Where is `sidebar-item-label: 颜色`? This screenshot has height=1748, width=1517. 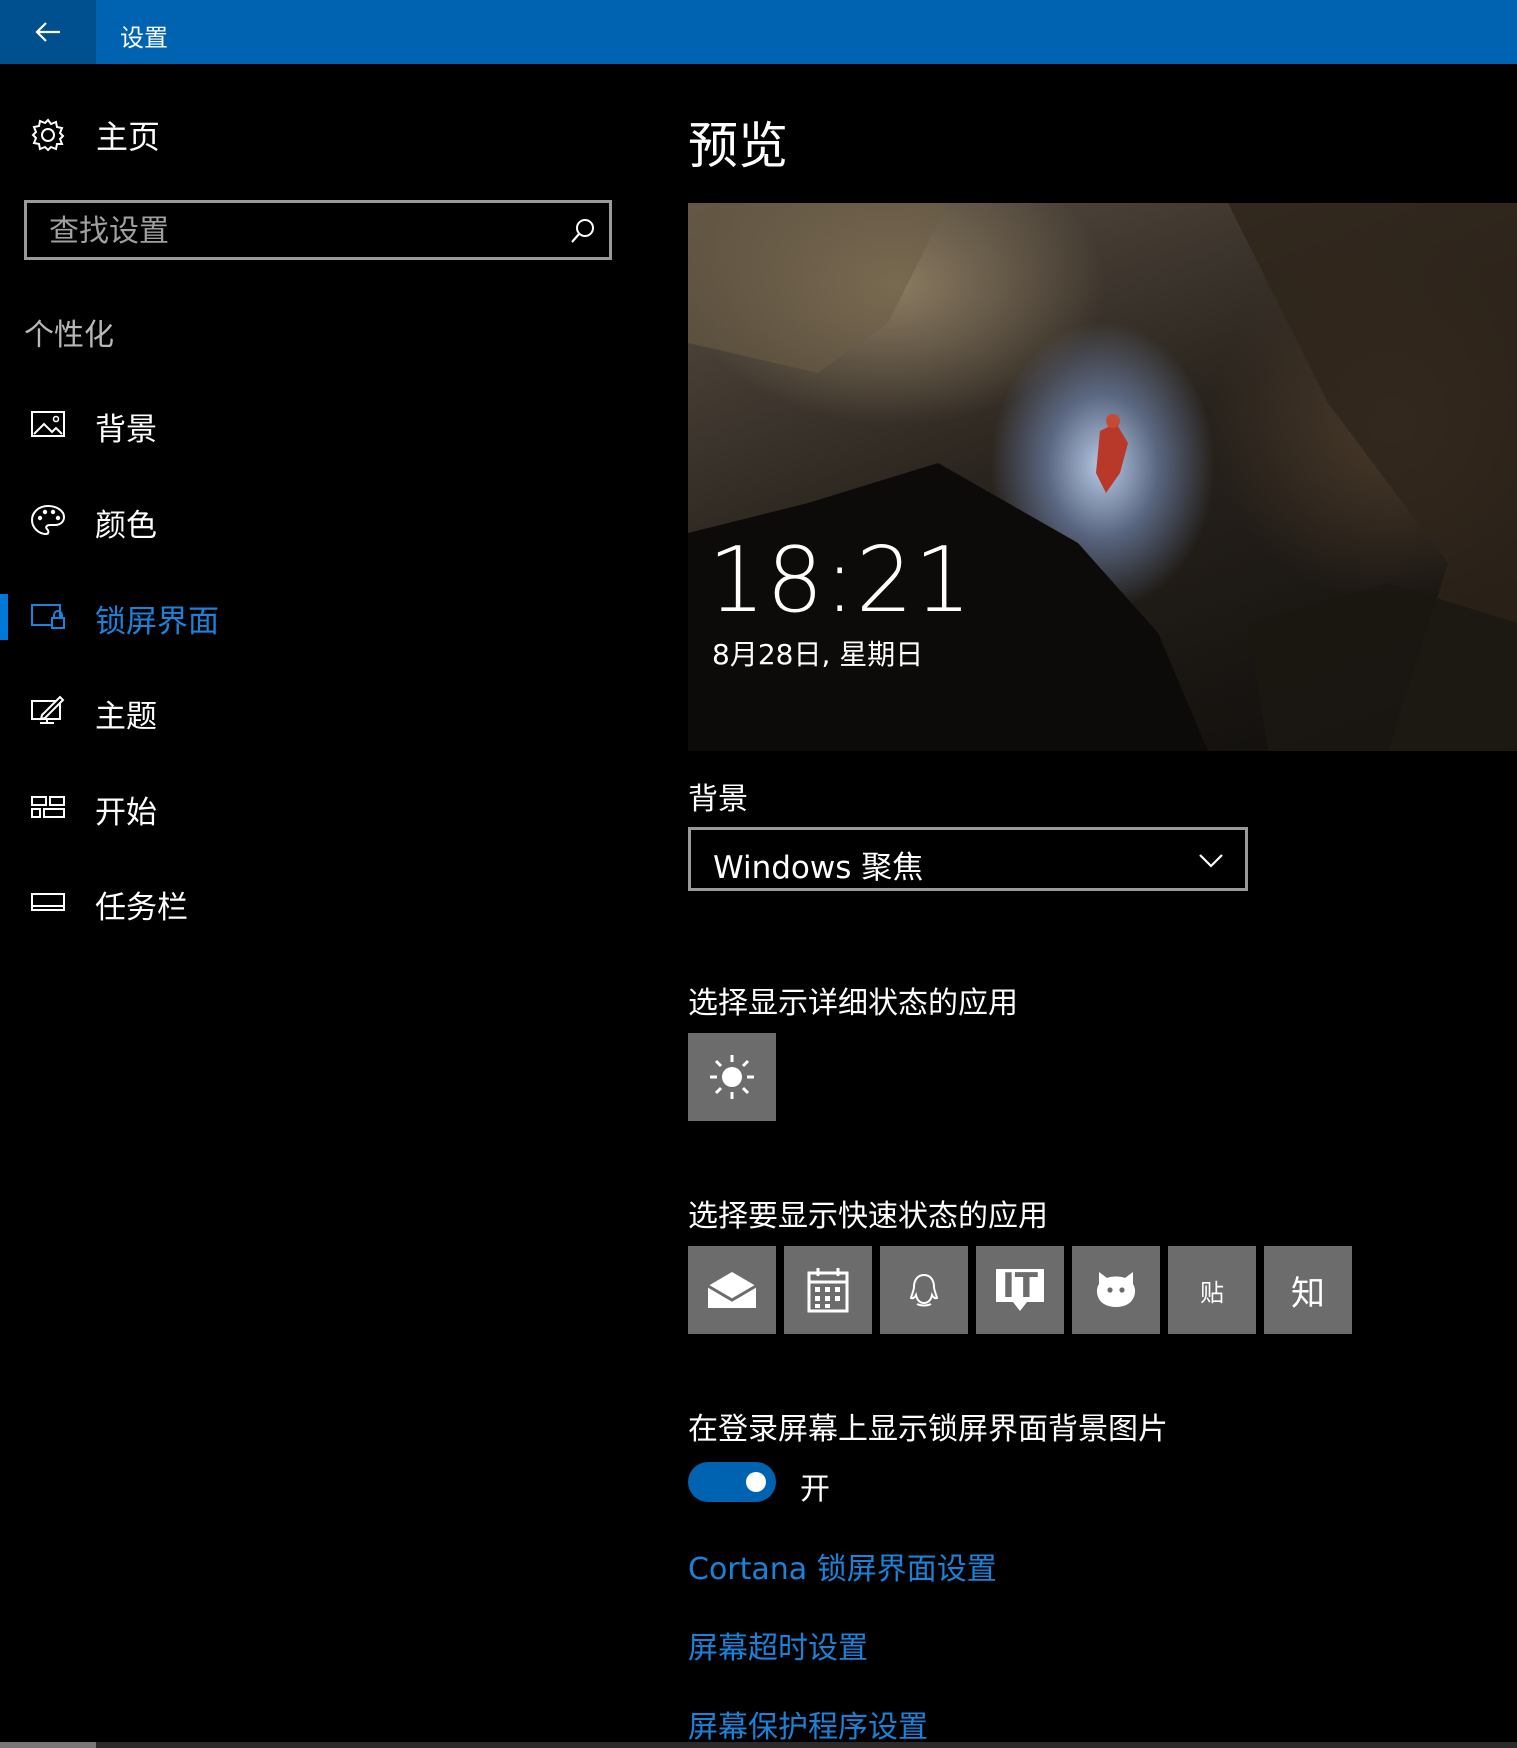 sidebar-item-label: 颜色 is located at coordinates (126, 526).